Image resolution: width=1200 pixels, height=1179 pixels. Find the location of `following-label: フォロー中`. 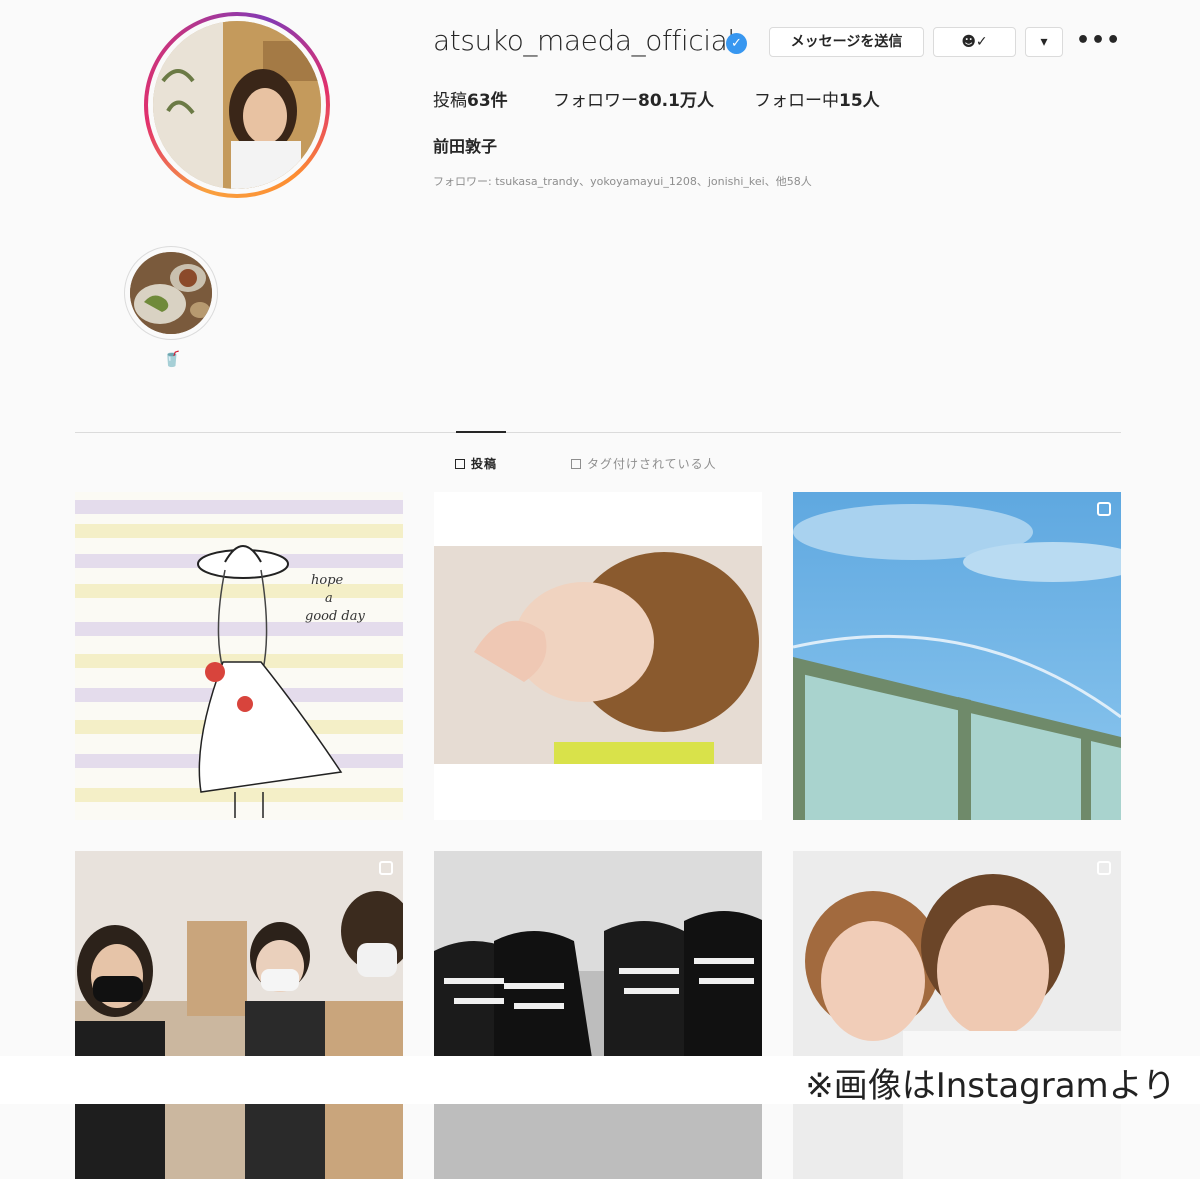

following-label: フォロー中 is located at coordinates (796, 101).